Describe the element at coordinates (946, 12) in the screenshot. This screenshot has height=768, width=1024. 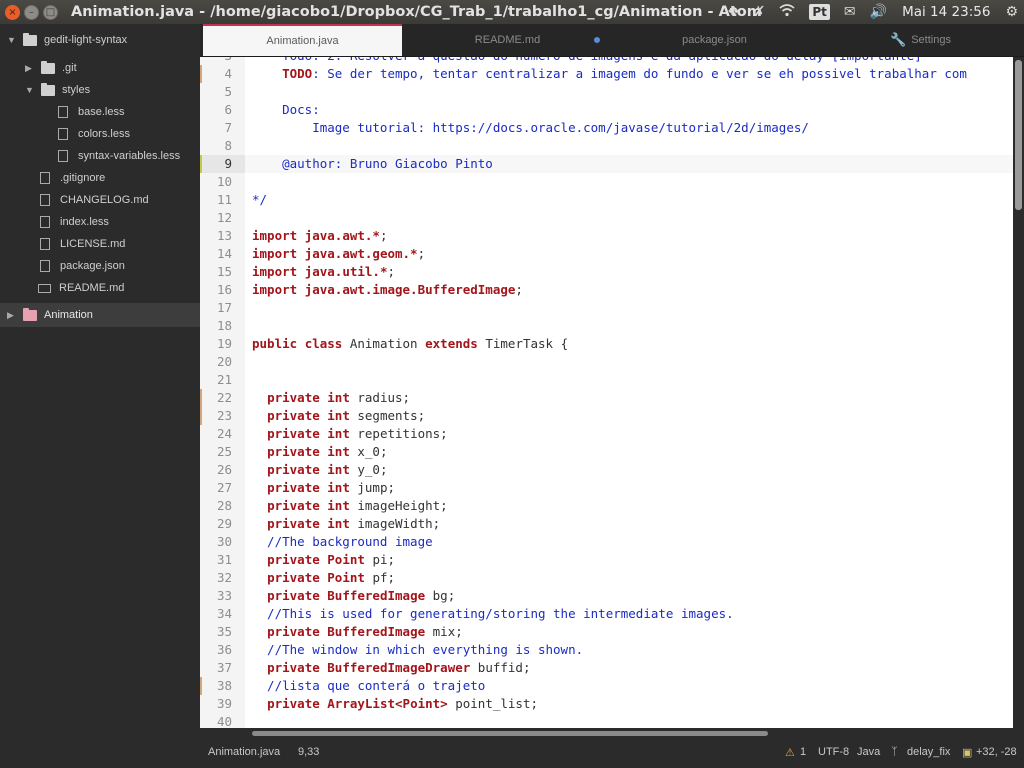
I see `clock: Mai 14 23:56` at that location.